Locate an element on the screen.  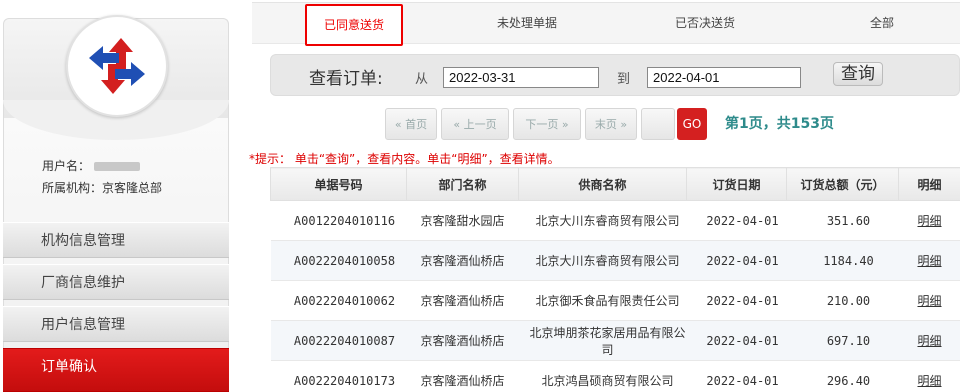
cell-order-id: A0022204010062 is located at coordinates (338, 300).